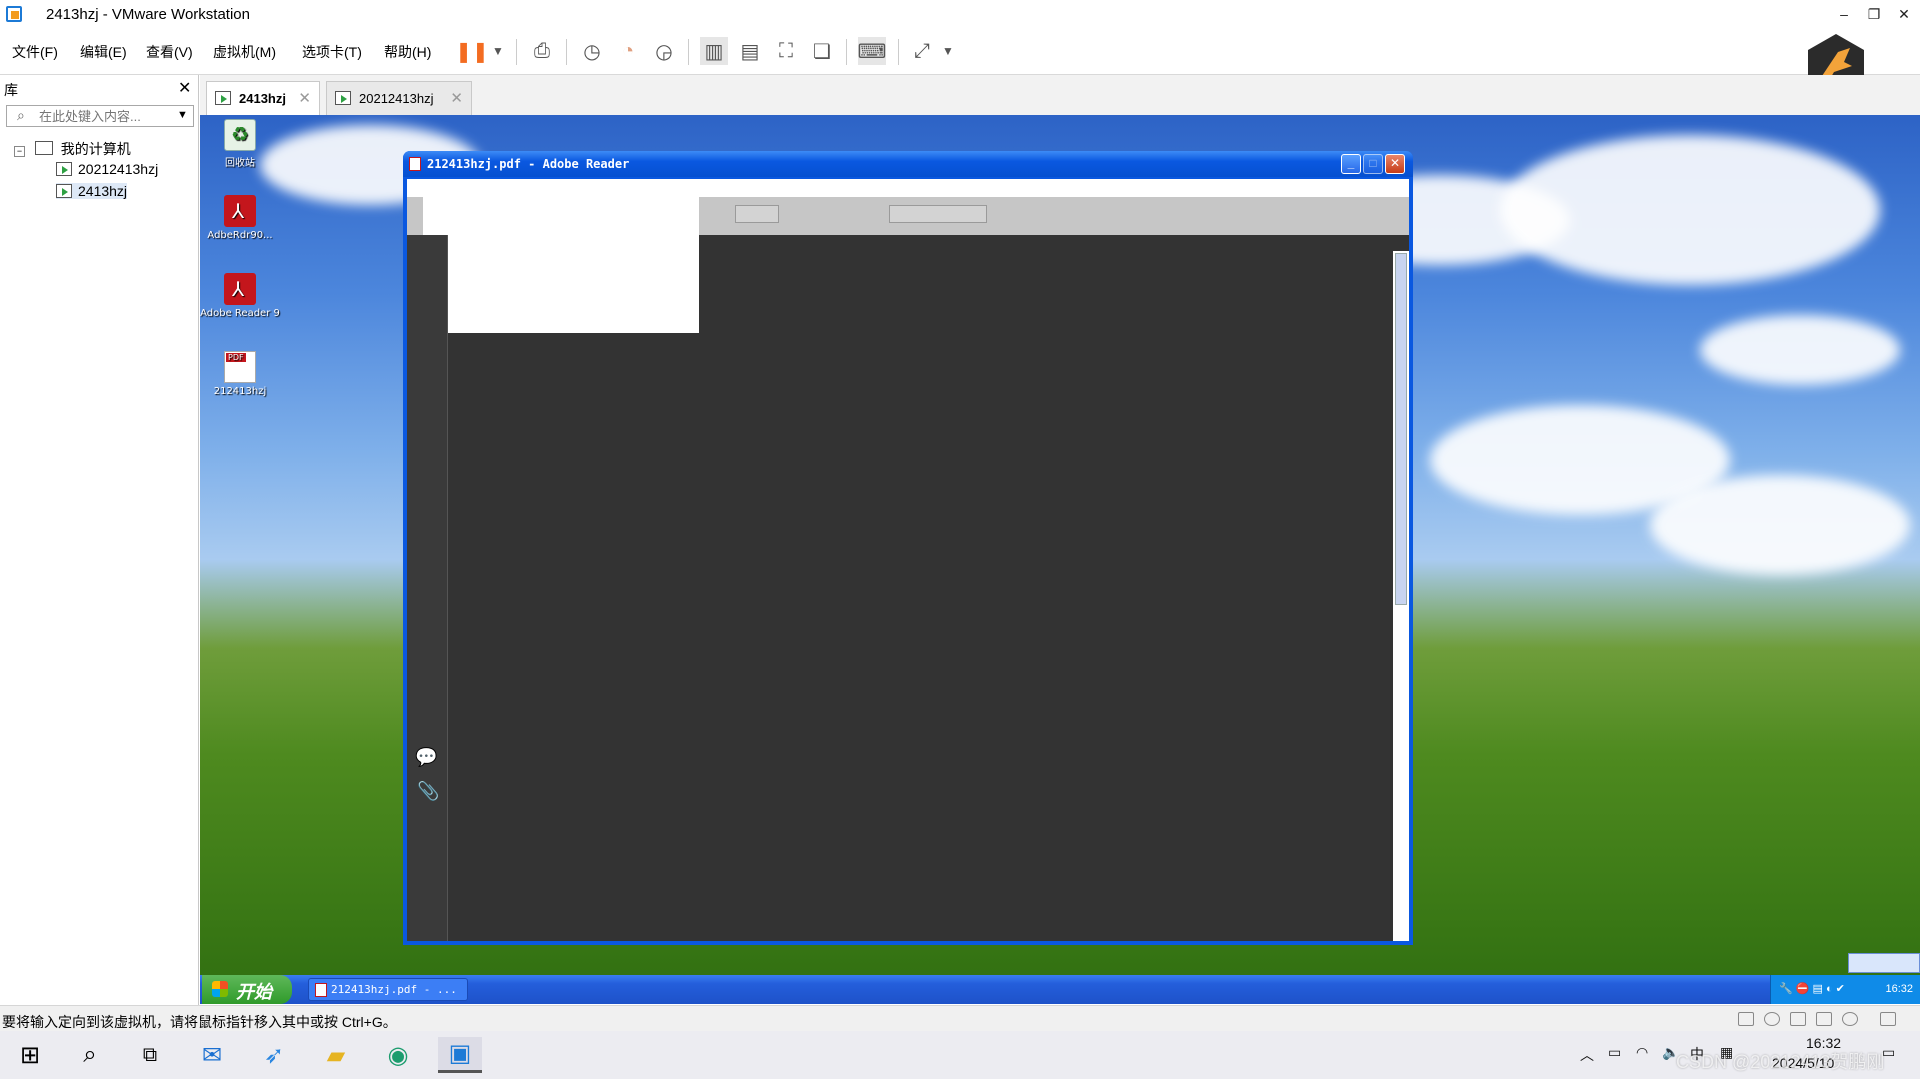 The width and height of the screenshot is (1920, 1079). What do you see at coordinates (714, 51) in the screenshot?
I see `show-library-icon: ▥` at bounding box center [714, 51].